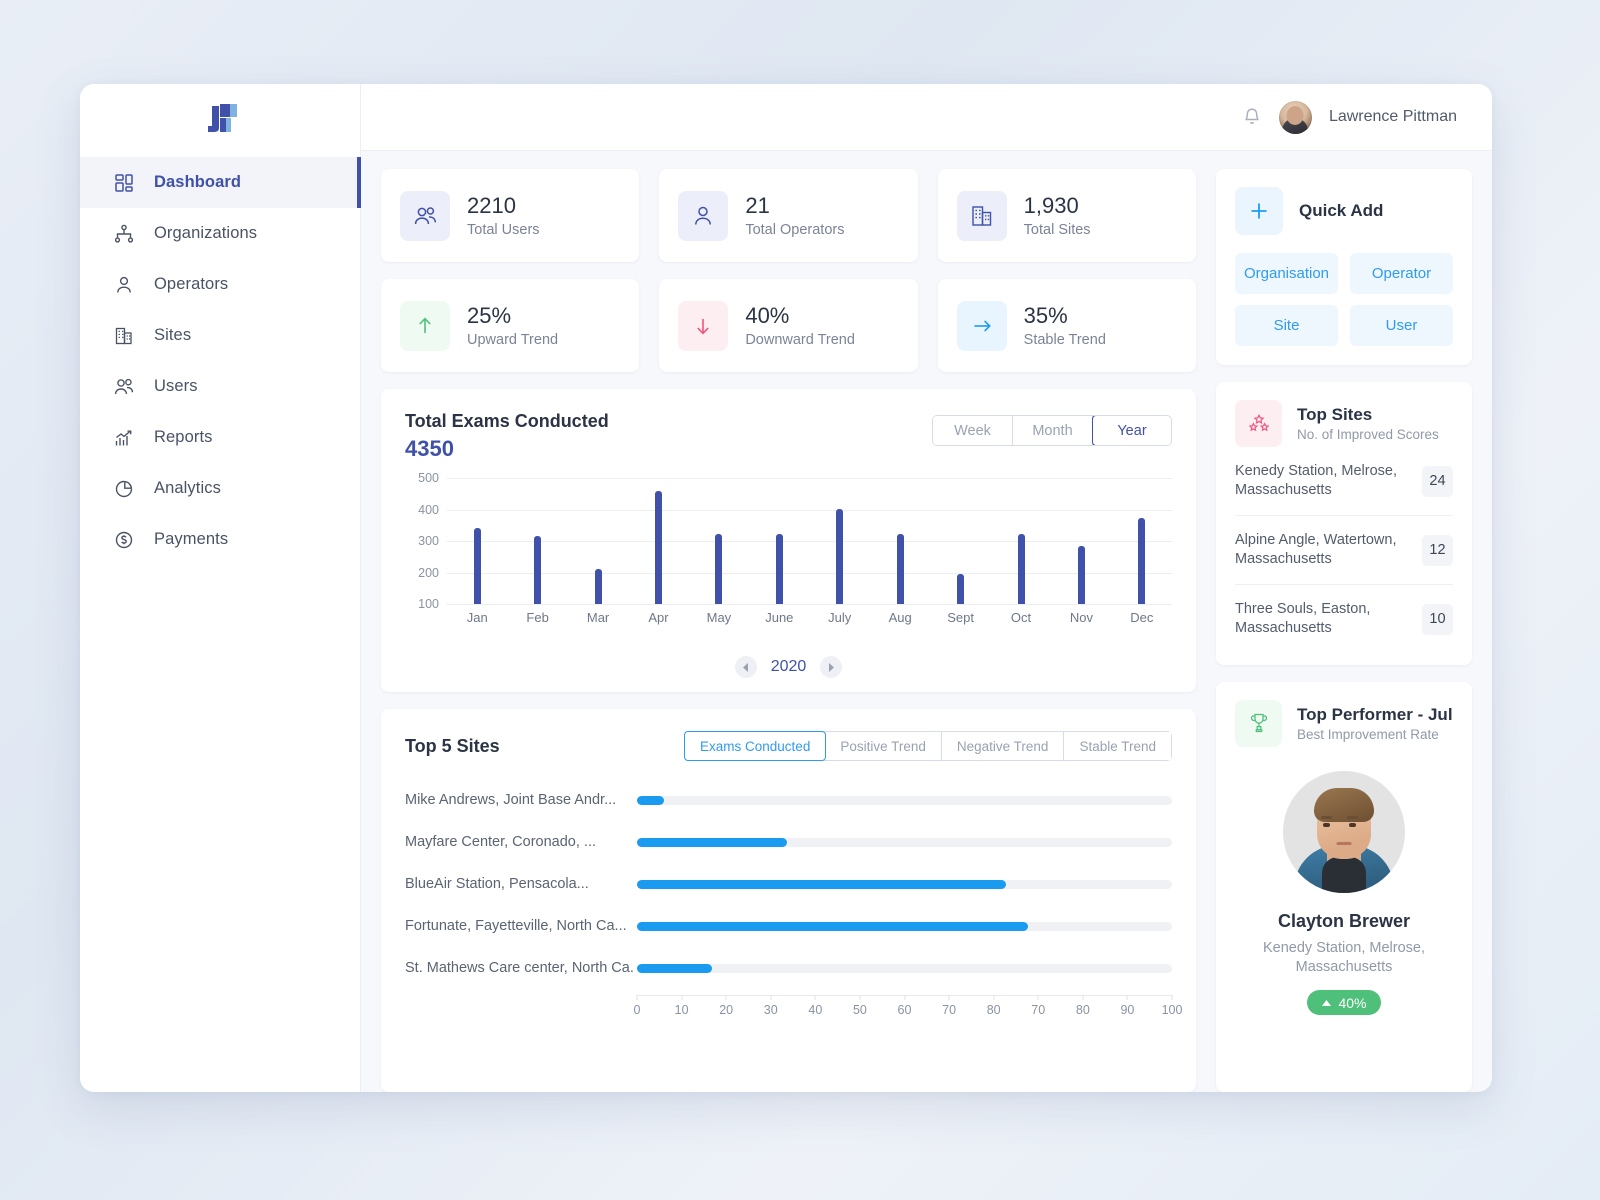 The width and height of the screenshot is (1600, 1200). What do you see at coordinates (1252, 117) in the screenshot?
I see `bell-icon` at bounding box center [1252, 117].